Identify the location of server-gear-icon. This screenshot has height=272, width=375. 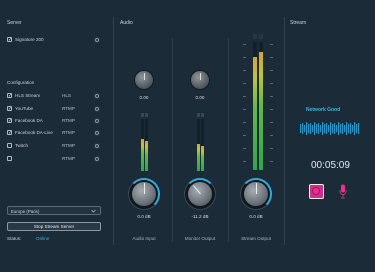
(97, 40).